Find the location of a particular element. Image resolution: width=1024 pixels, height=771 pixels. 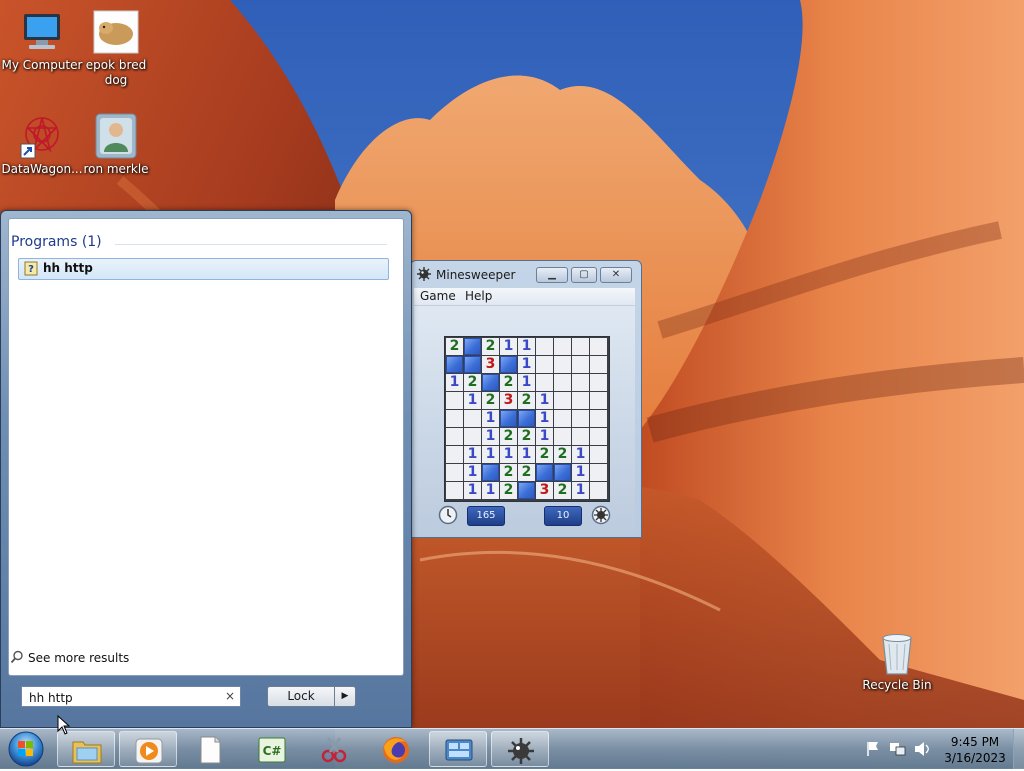

menu-game: Game is located at coordinates (438, 296).